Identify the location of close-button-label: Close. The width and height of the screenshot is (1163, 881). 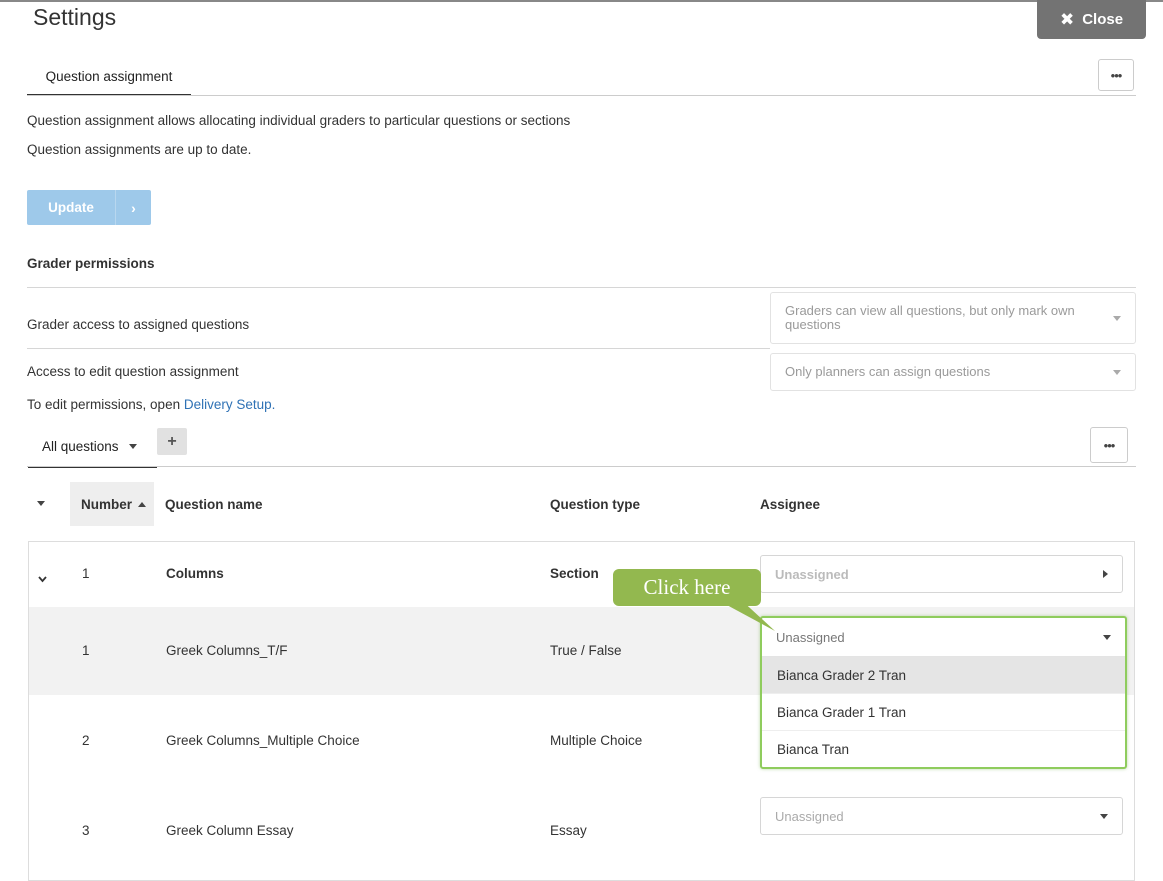
(1103, 19).